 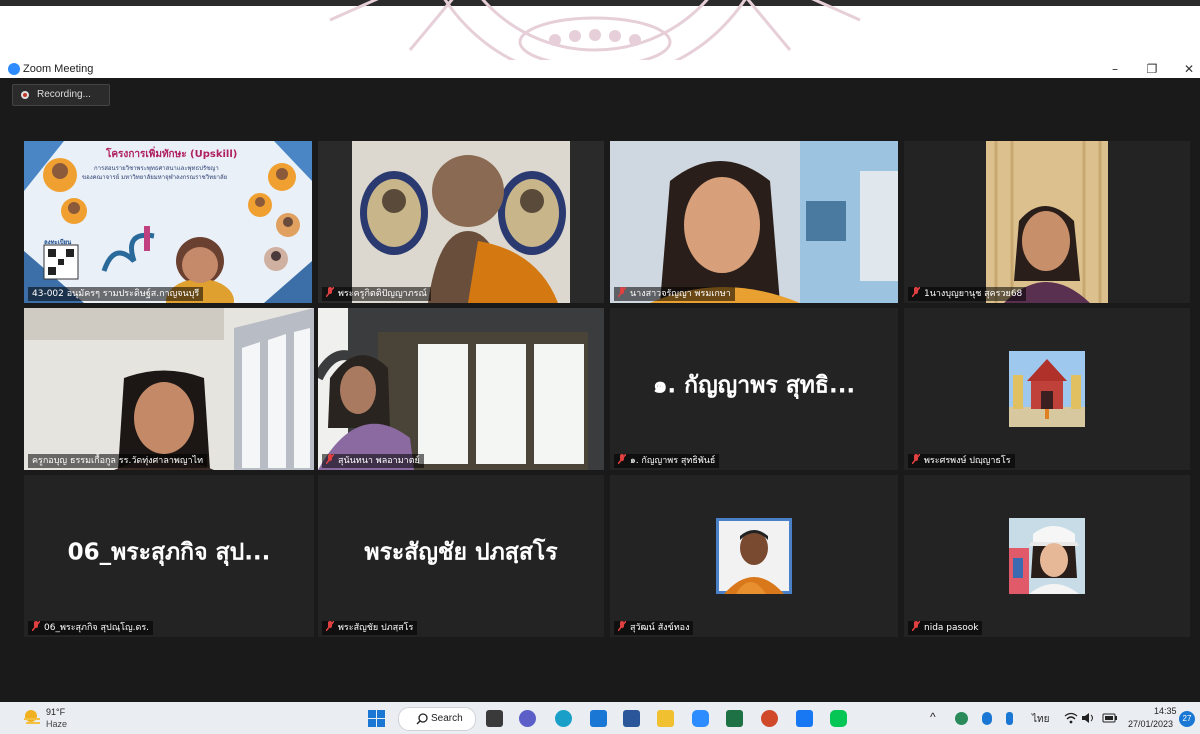 I want to click on notification-badge: 27, so click(x=1187, y=719).